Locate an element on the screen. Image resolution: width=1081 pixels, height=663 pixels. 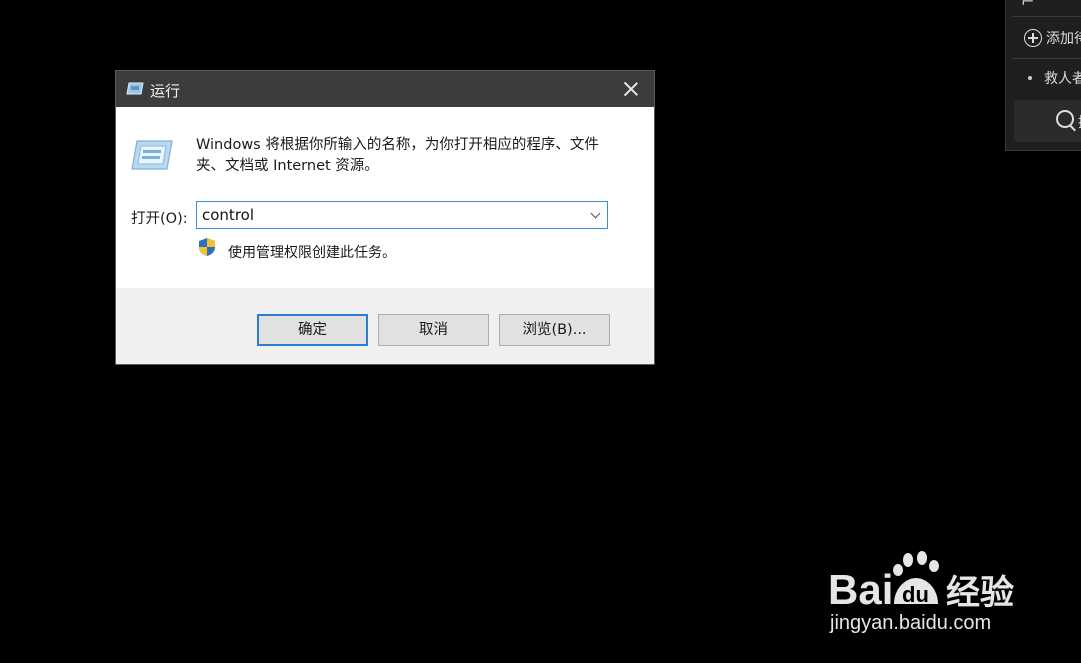
close-icon is located at coordinates (631, 89).